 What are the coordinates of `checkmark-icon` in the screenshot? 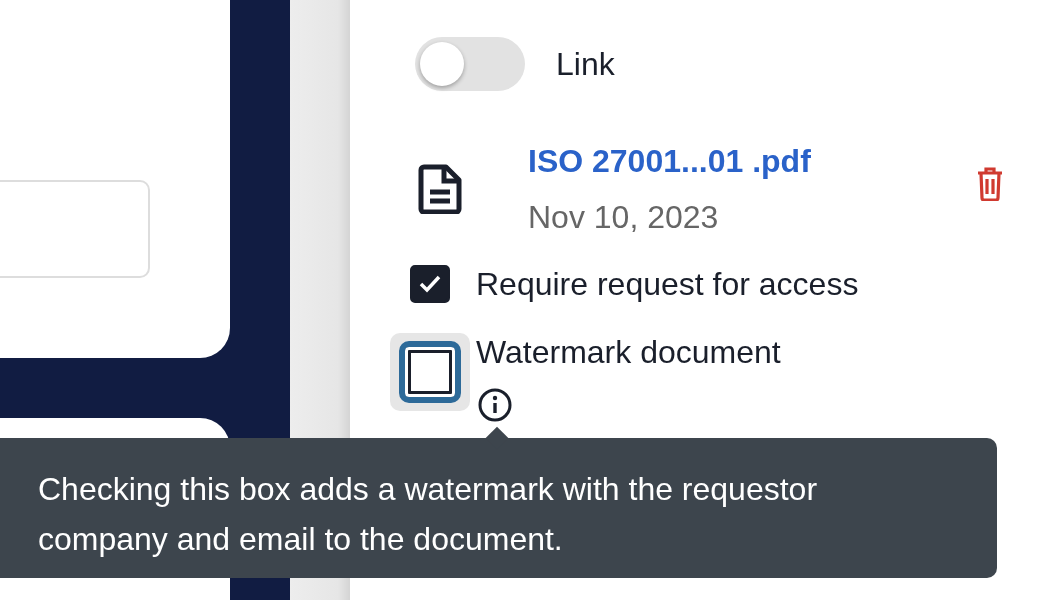 It's located at (430, 284).